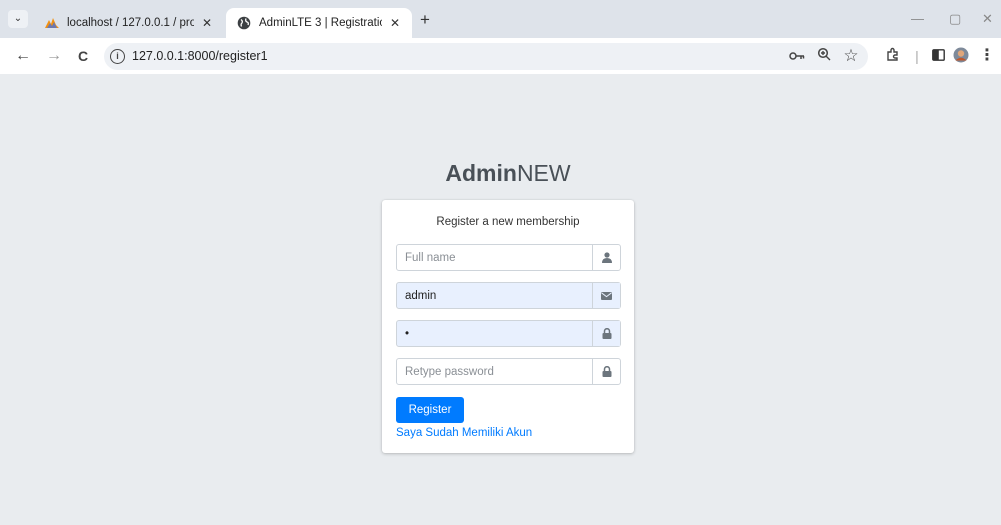 The height and width of the screenshot is (525, 1001). Describe the element at coordinates (18, 19) in the screenshot. I see `tab-search-button: ⌄` at that location.